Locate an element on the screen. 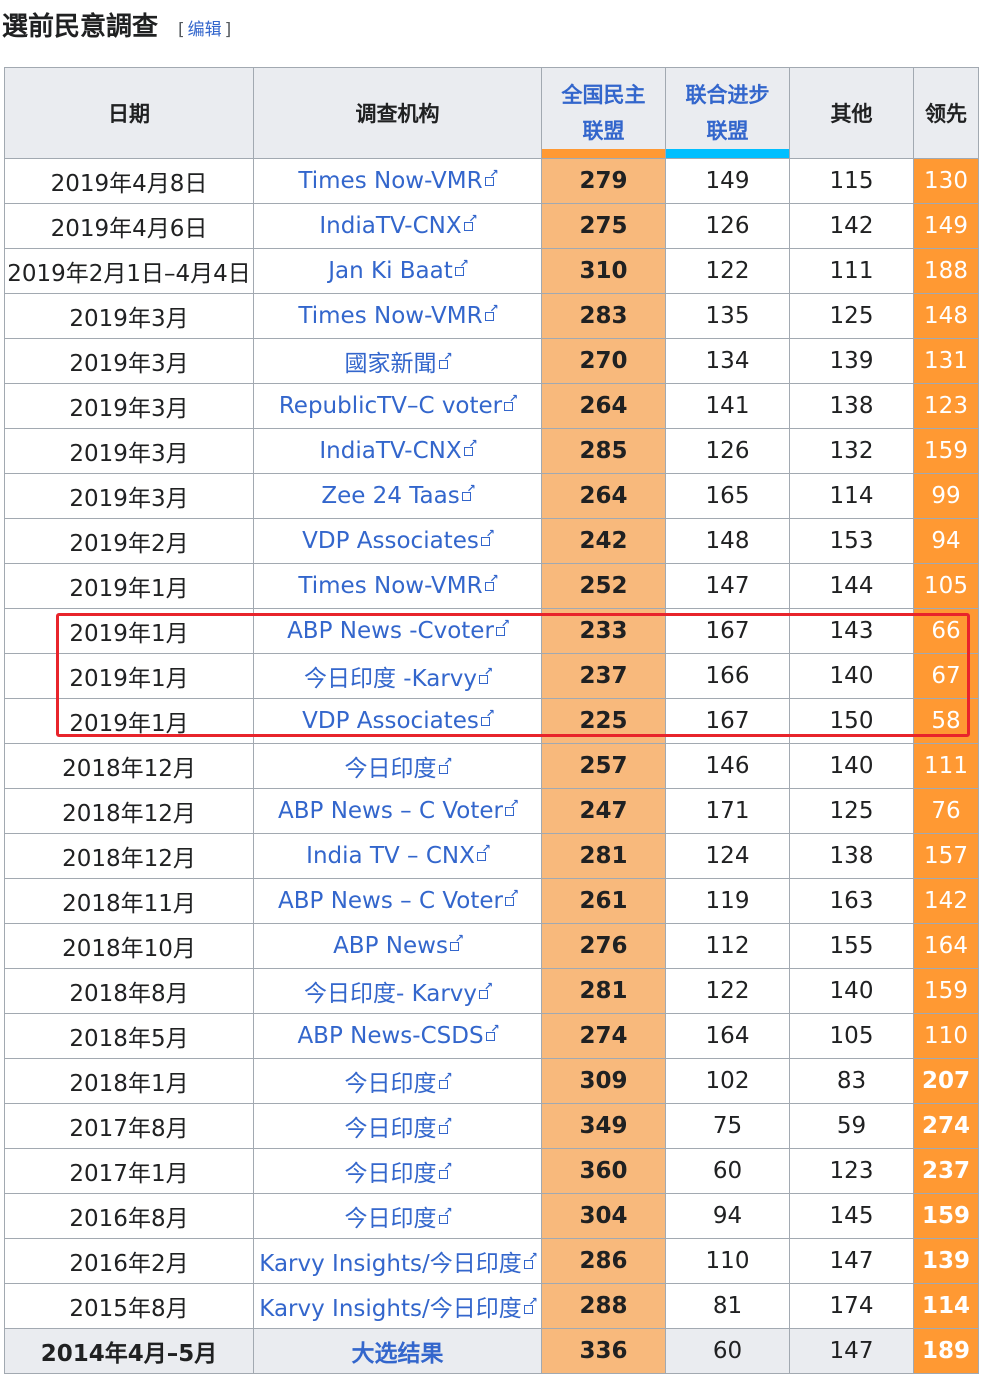  agency-link: ABP News-CSDS is located at coordinates (398, 1035).